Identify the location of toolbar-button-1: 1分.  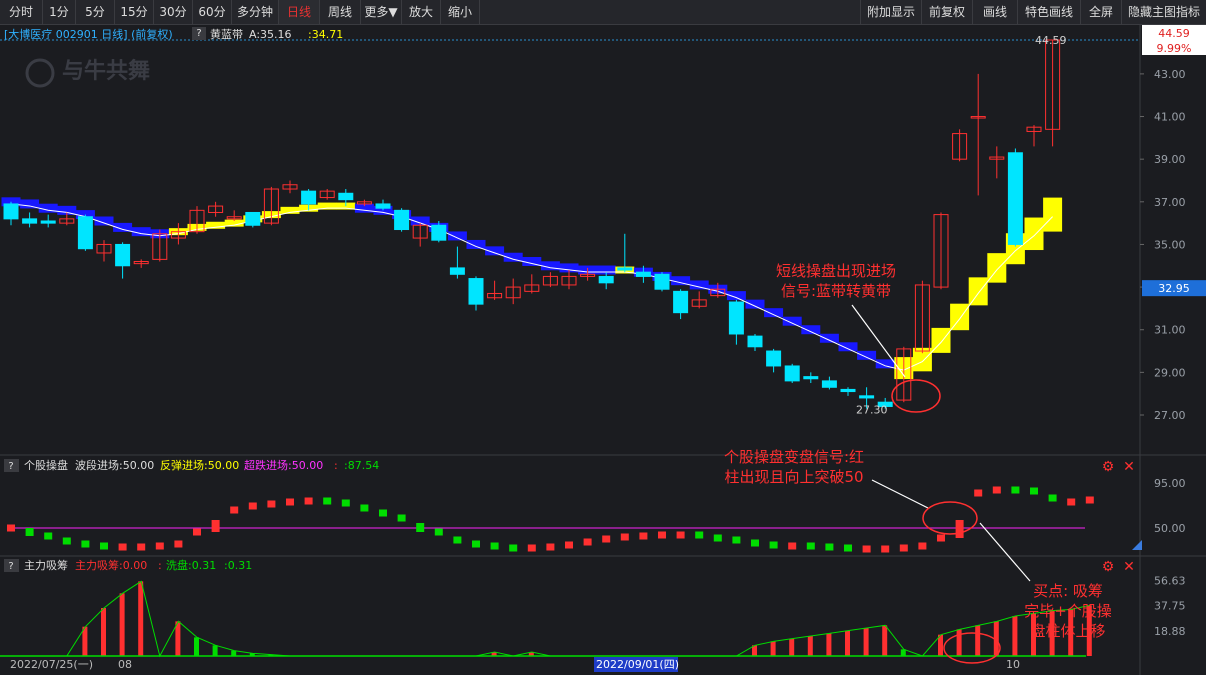
(59, 12).